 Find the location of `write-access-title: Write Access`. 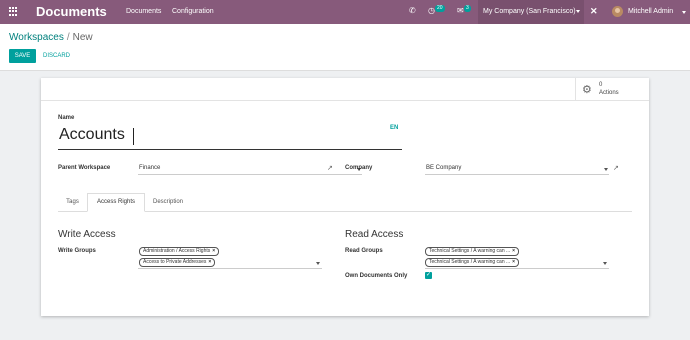

write-access-title: Write Access is located at coordinates (87, 234).